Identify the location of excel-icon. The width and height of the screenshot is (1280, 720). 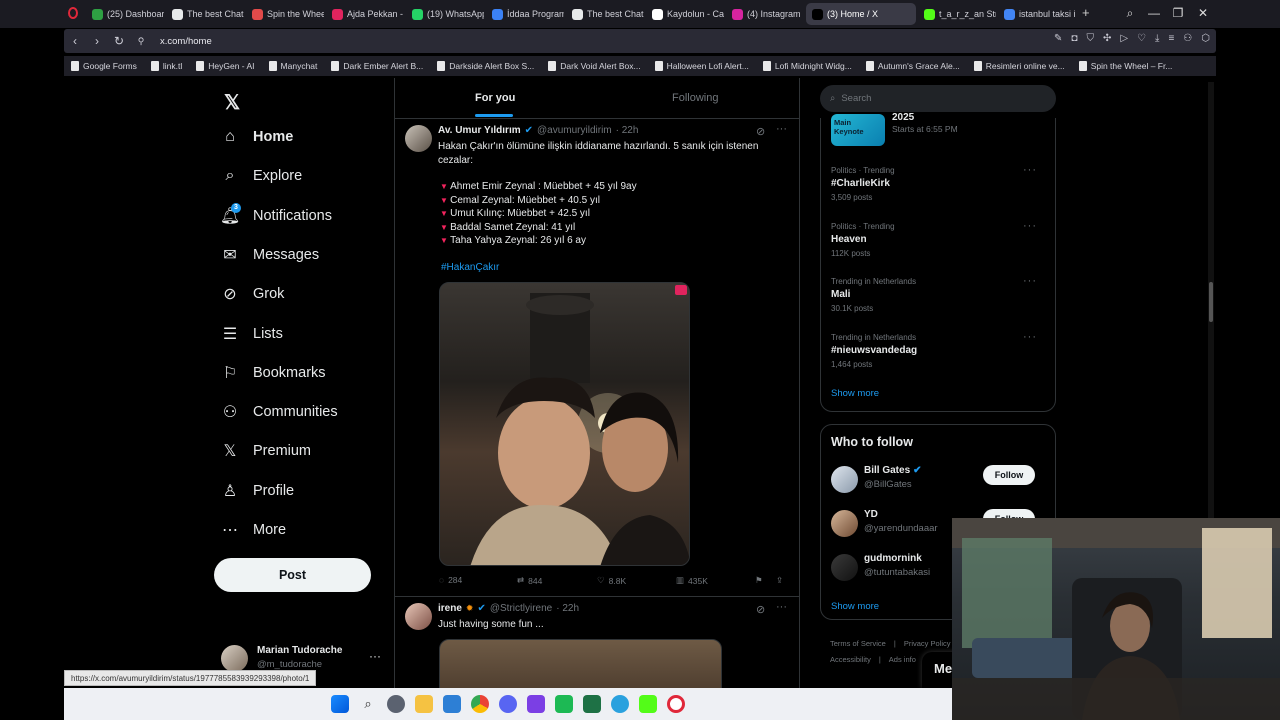
(592, 704).